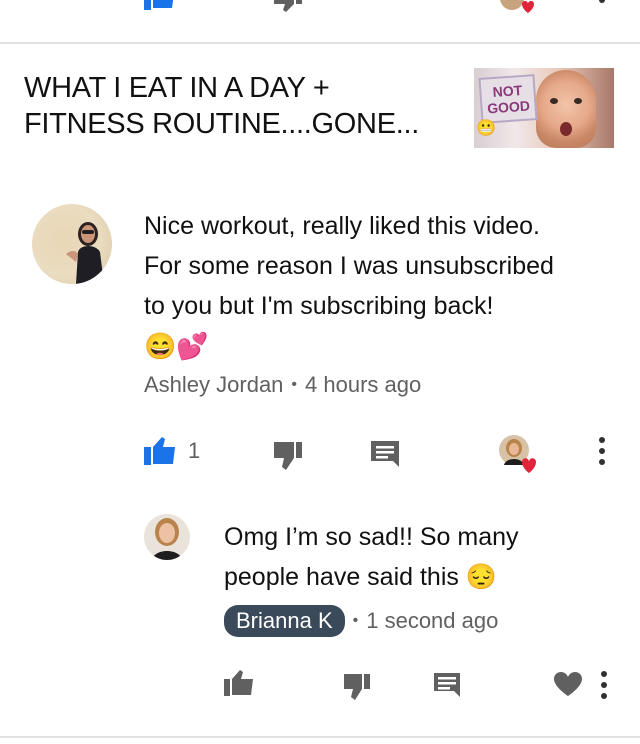 The image size is (640, 744). I want to click on like-count: 1, so click(194, 450).